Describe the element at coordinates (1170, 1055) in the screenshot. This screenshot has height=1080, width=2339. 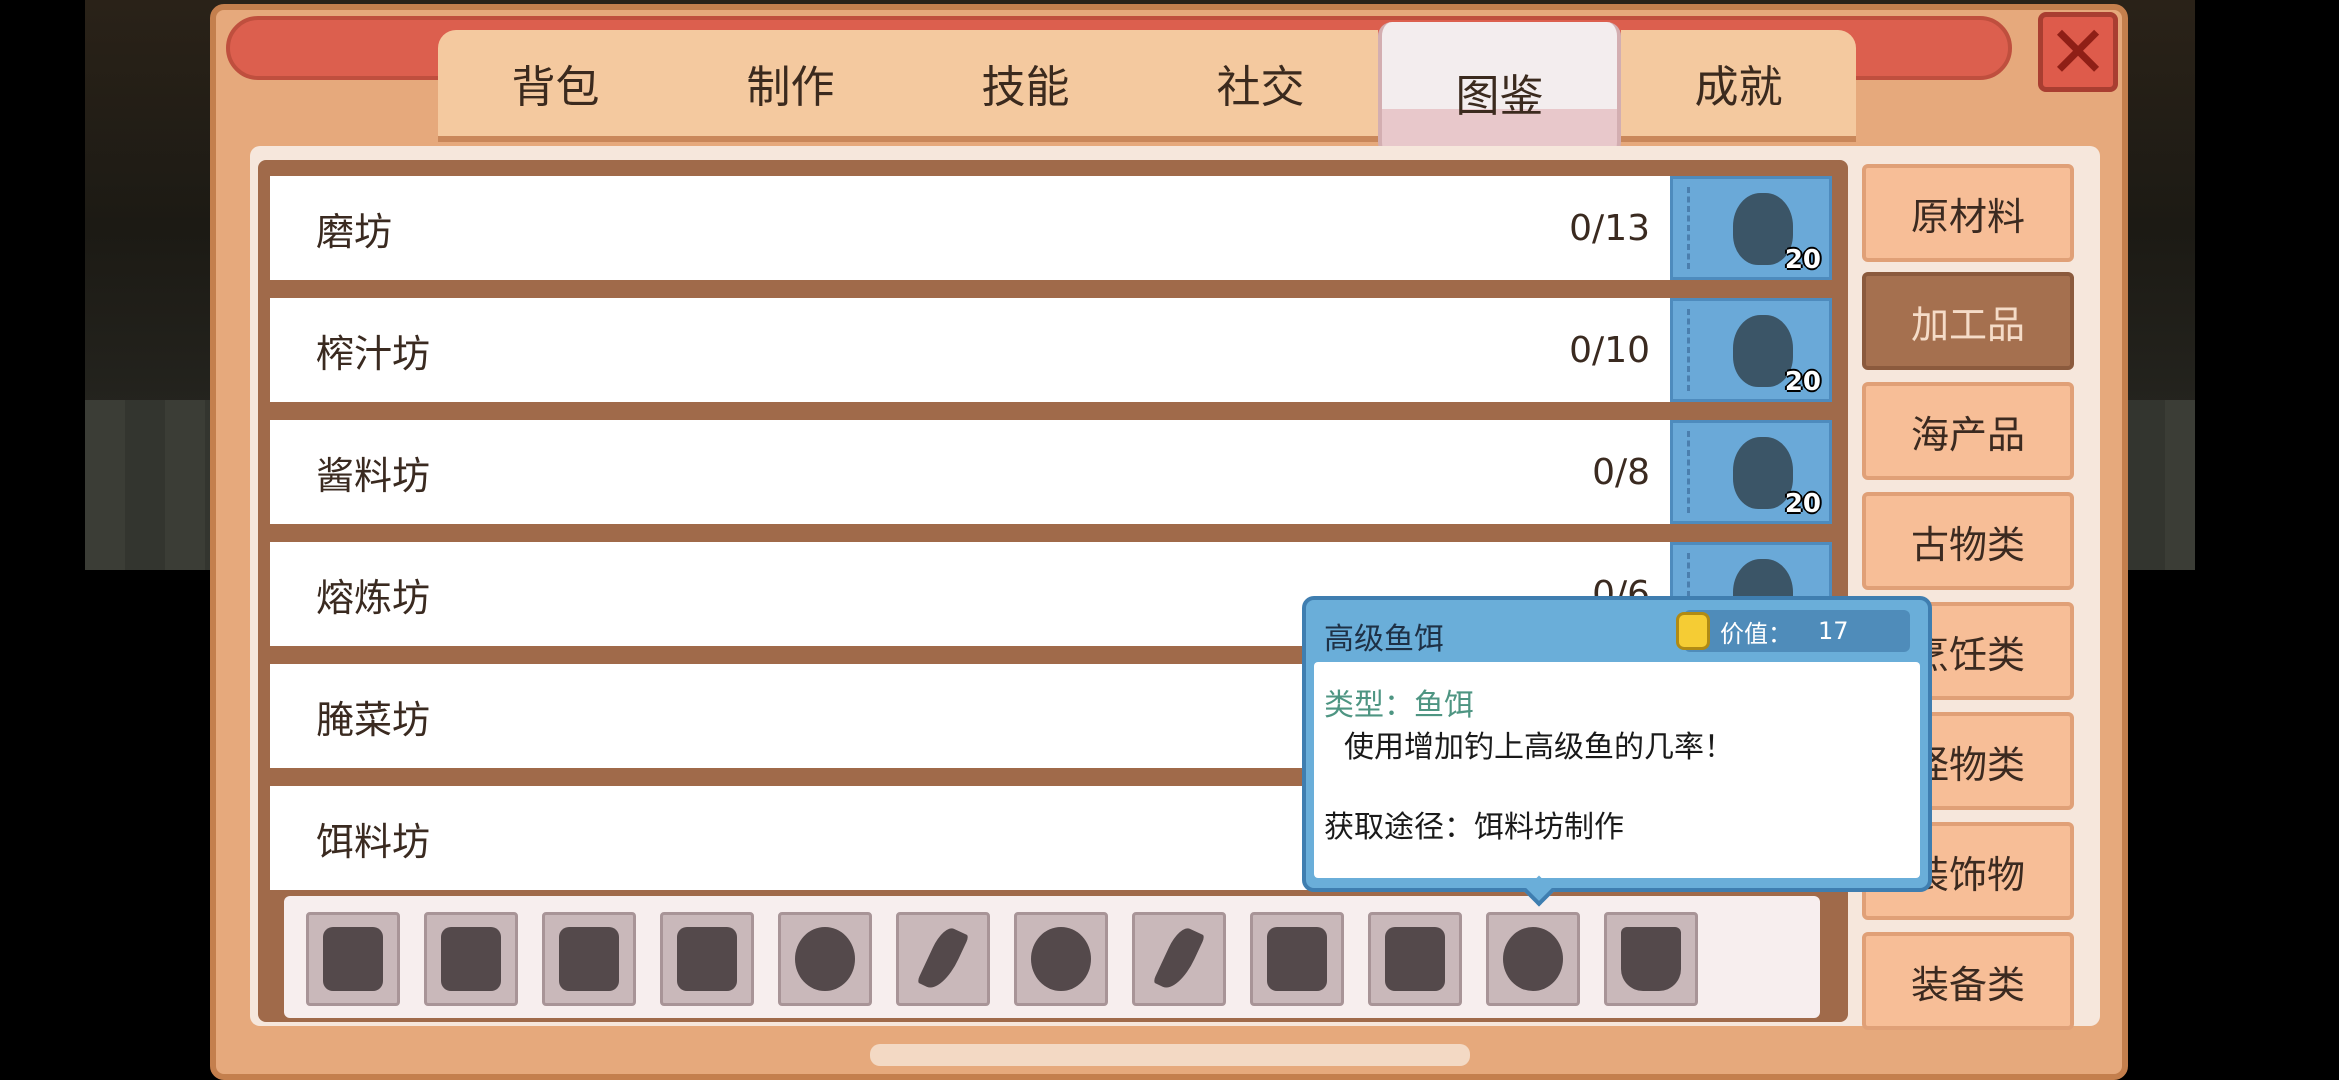
I see `scroll-indicator` at that location.